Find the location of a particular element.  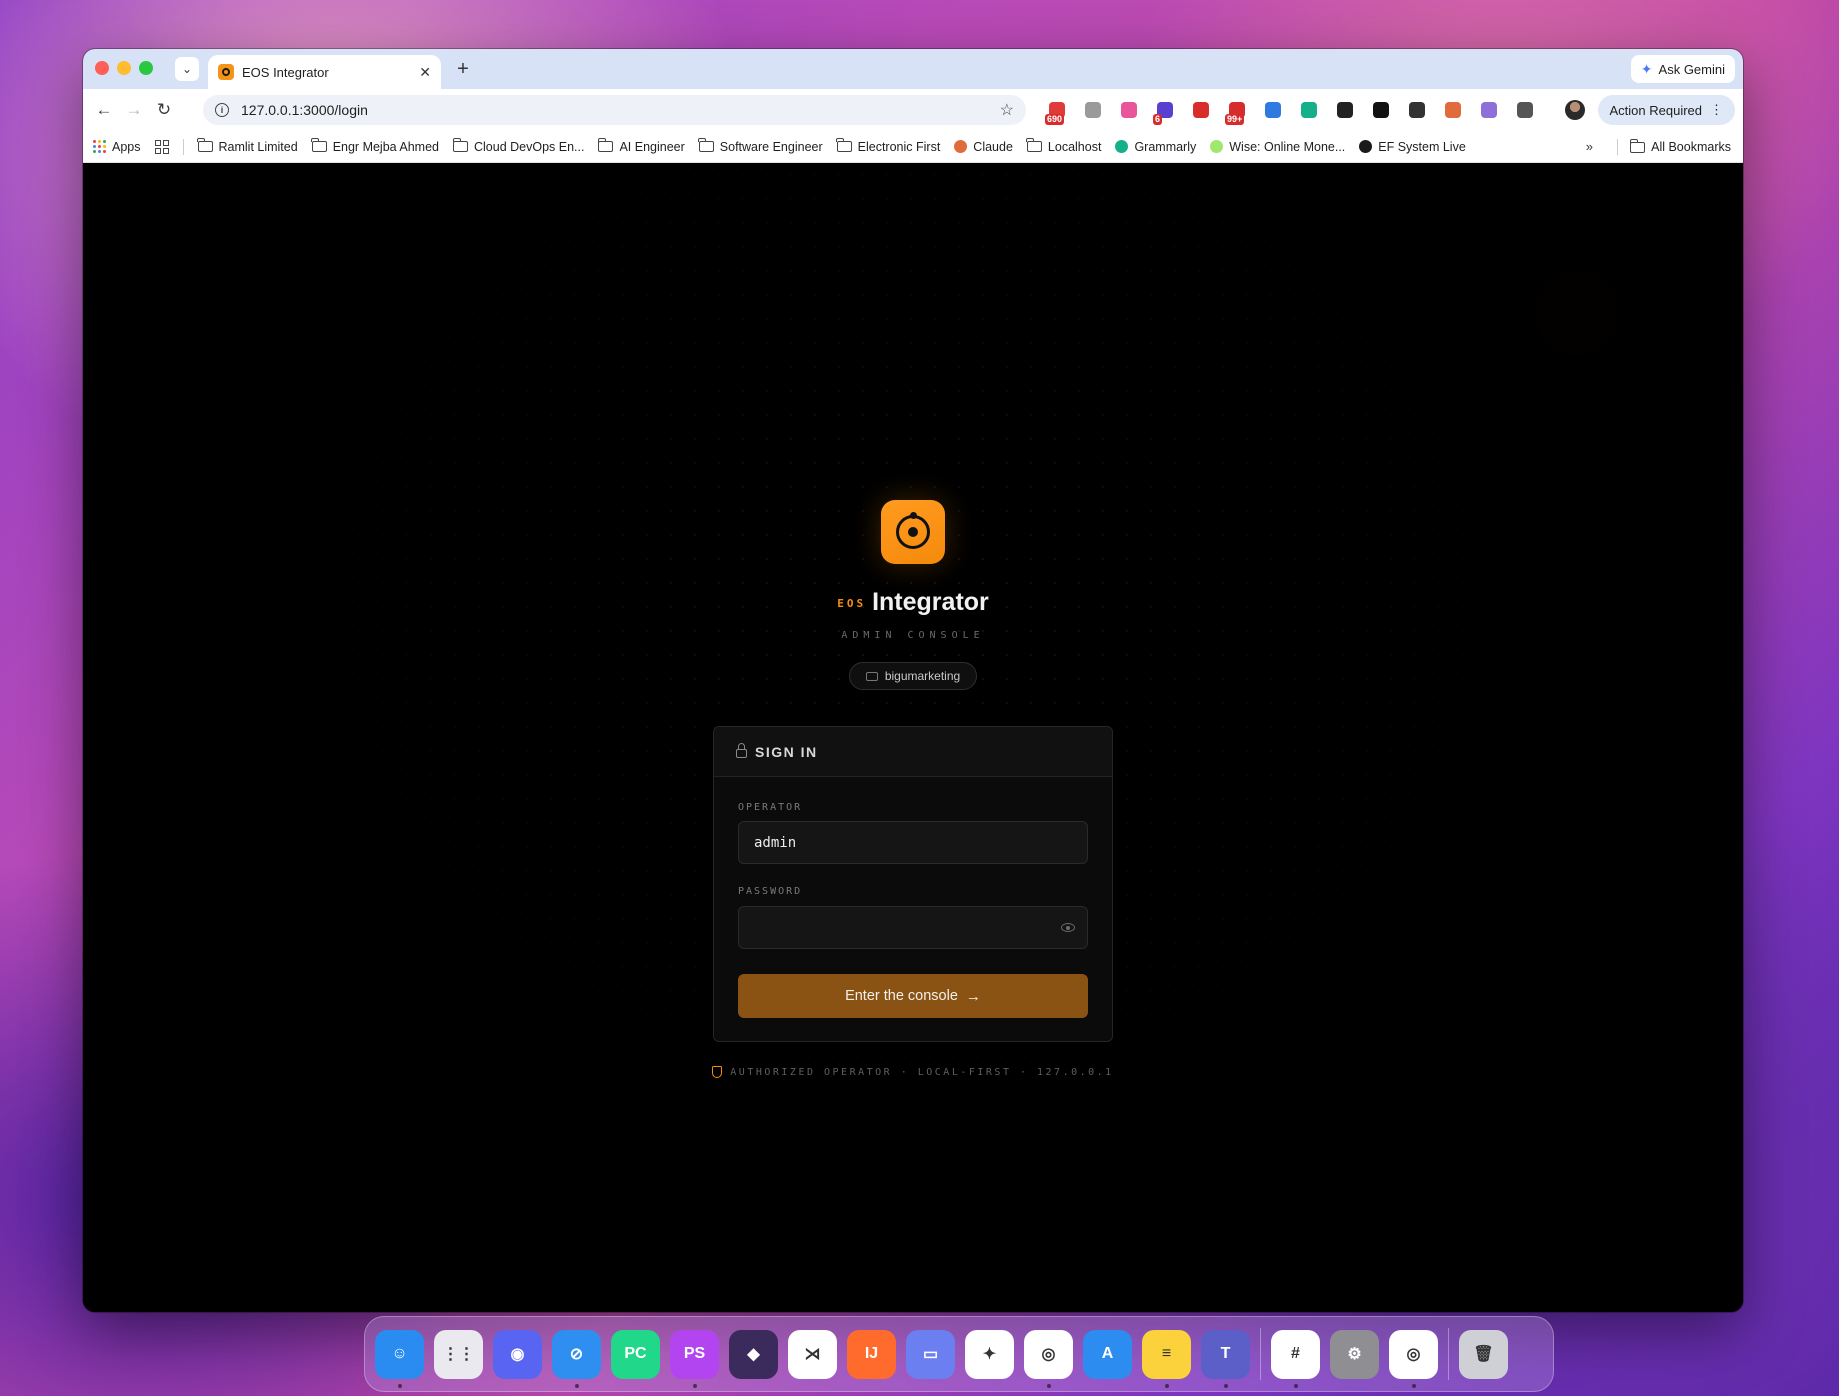

purple-extension-icon: 6 is located at coordinates (1165, 111).